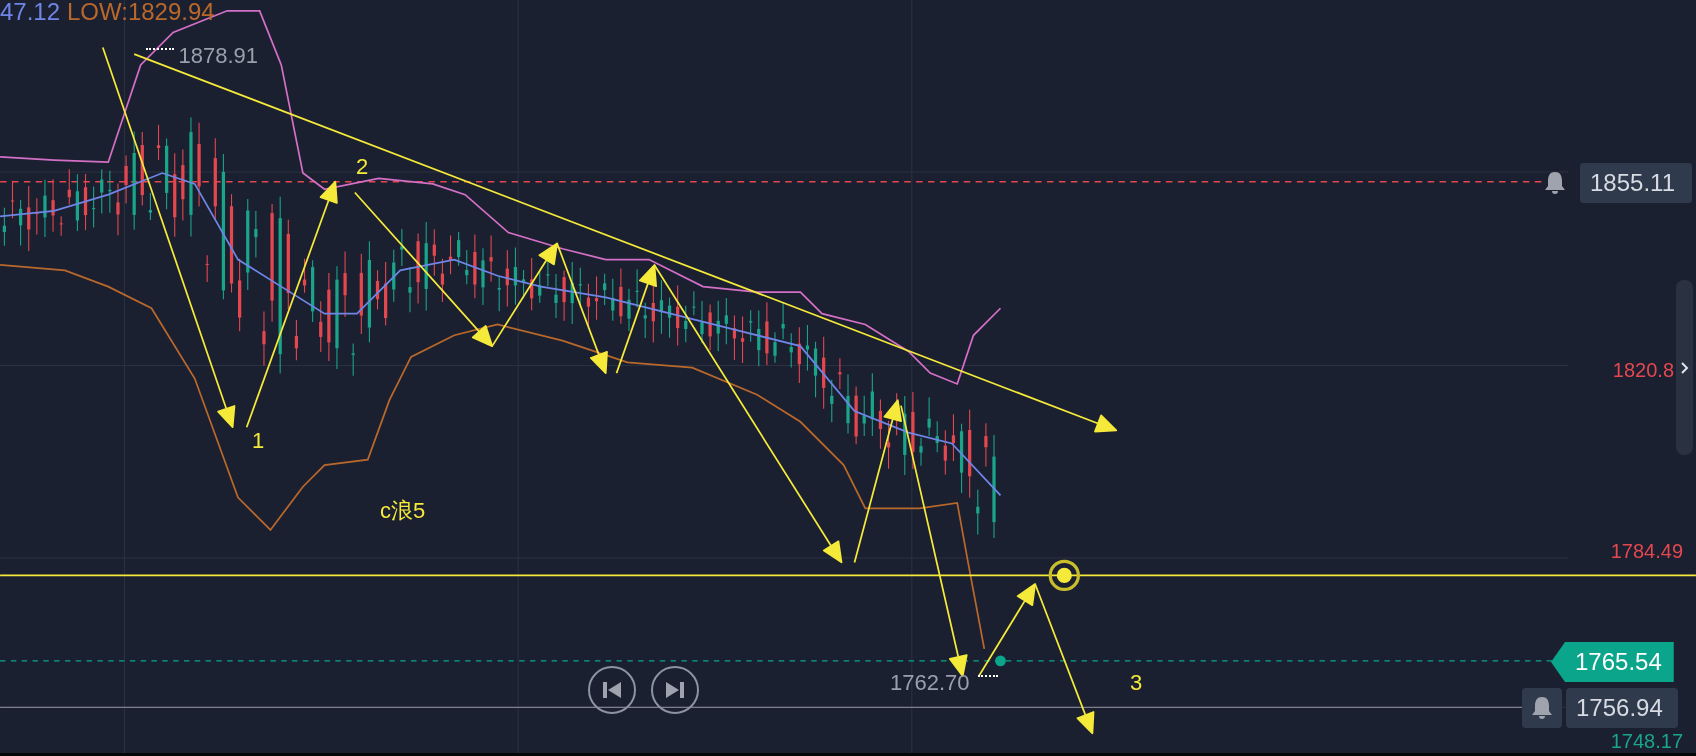  What do you see at coordinates (1646, 741) in the screenshot?
I see `price-axis-label: 1748.17` at bounding box center [1646, 741].